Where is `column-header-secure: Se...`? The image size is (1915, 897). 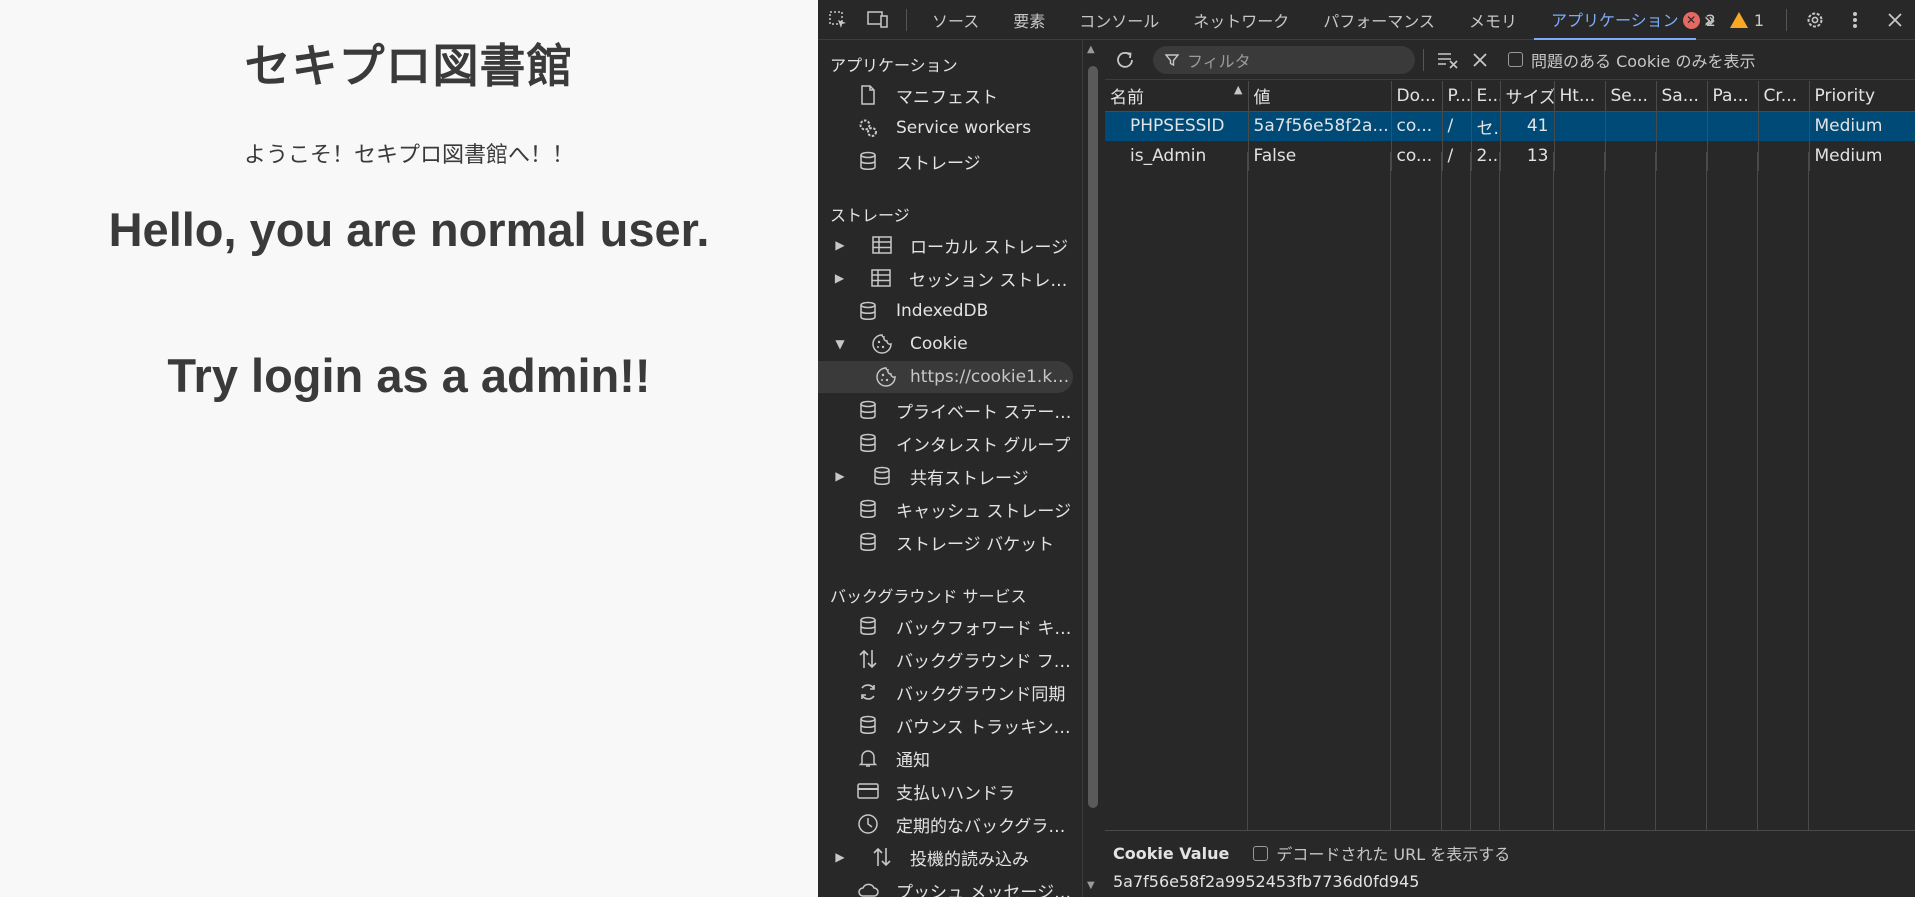 column-header-secure: Se... is located at coordinates (1631, 96).